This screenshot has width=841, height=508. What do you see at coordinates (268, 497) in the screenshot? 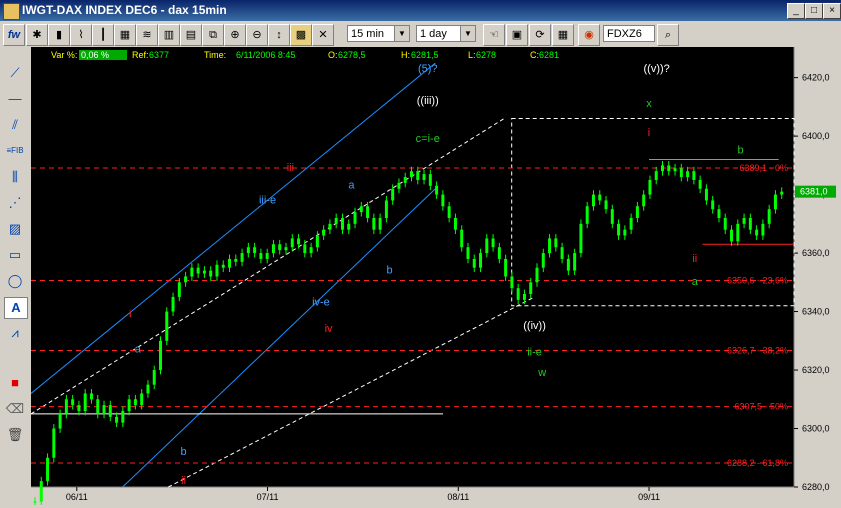
I see `x-tick-label: 07/11` at bounding box center [268, 497].